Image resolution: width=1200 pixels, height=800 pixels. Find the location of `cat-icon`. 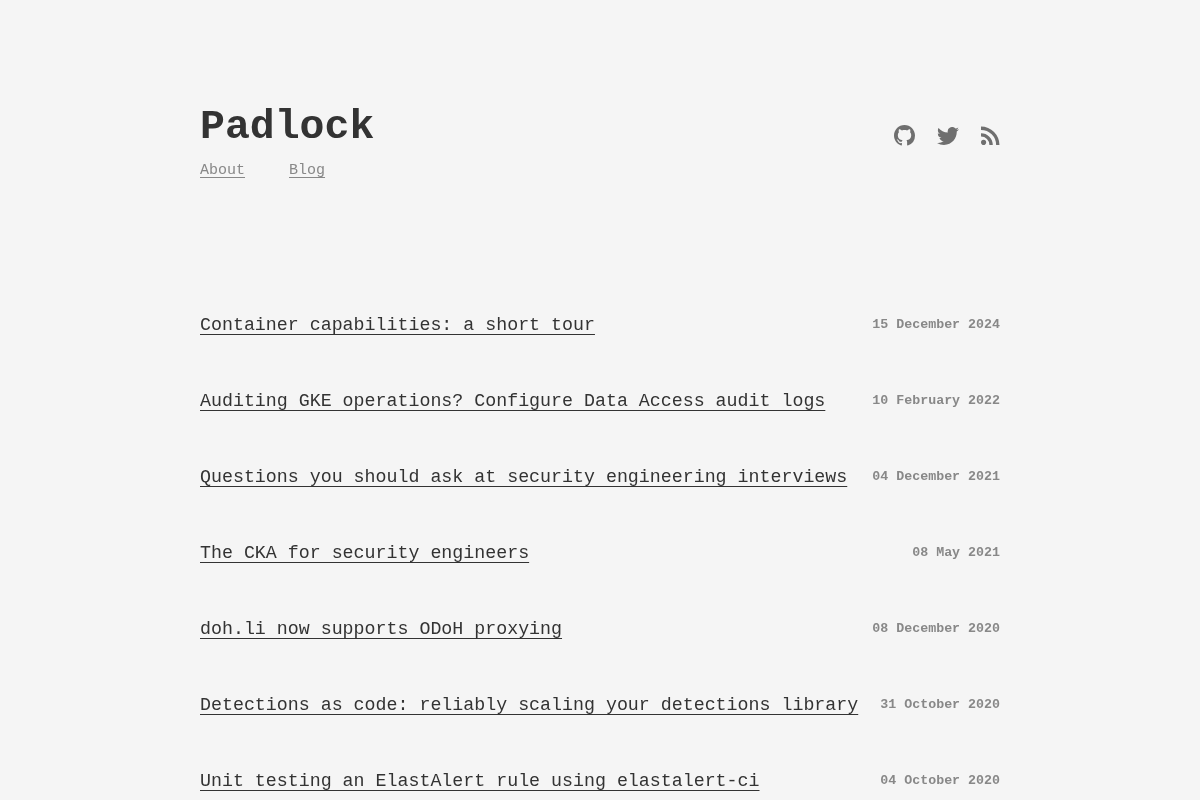

cat-icon is located at coordinates (904, 135).